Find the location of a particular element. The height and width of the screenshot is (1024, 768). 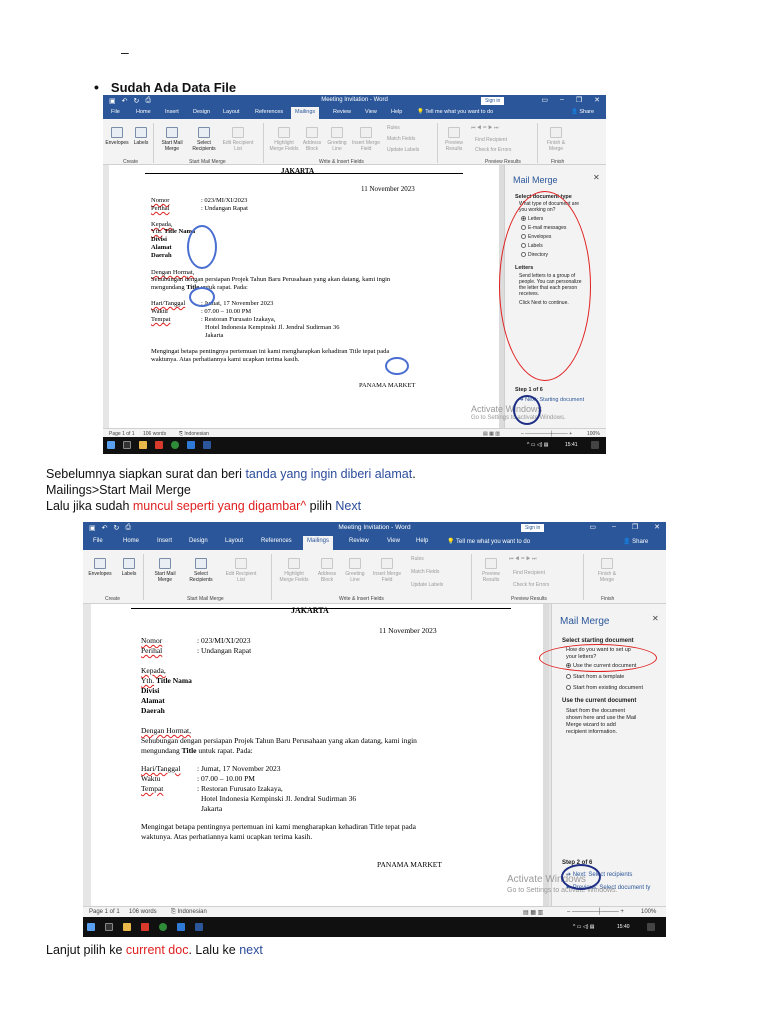

language: ⎘ Indonesian is located at coordinates (189, 912).